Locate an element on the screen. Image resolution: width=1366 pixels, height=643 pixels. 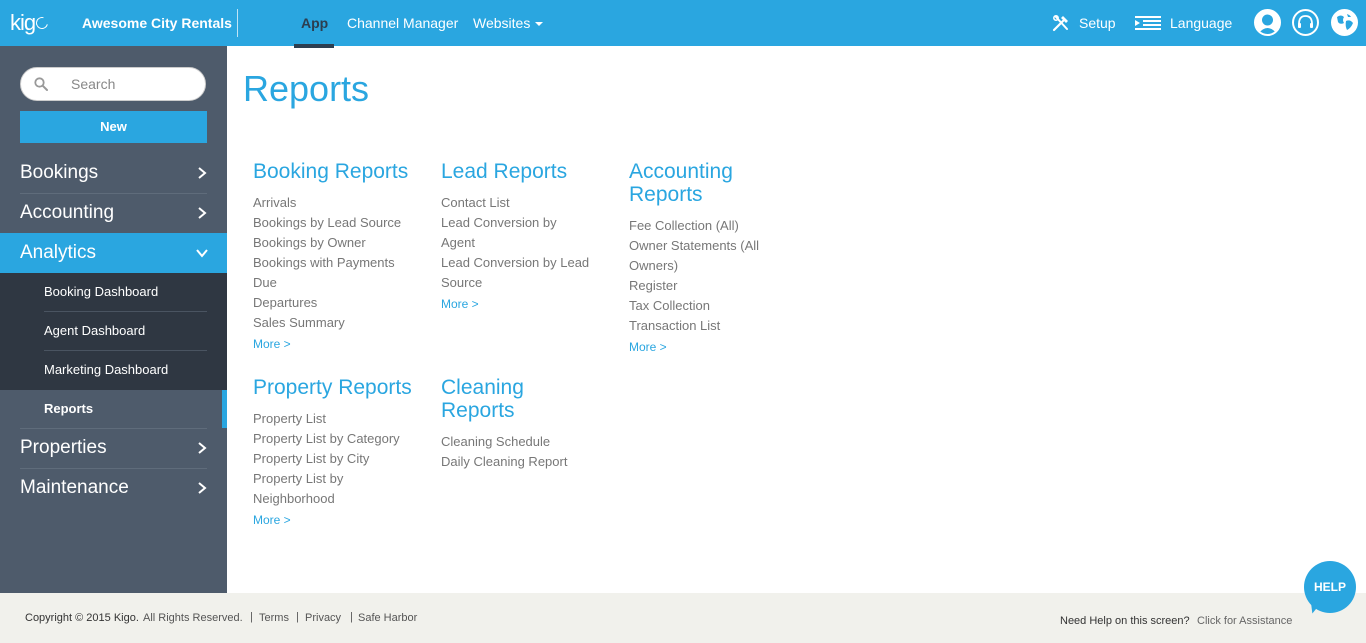
support-button is located at coordinates (1305, 22).